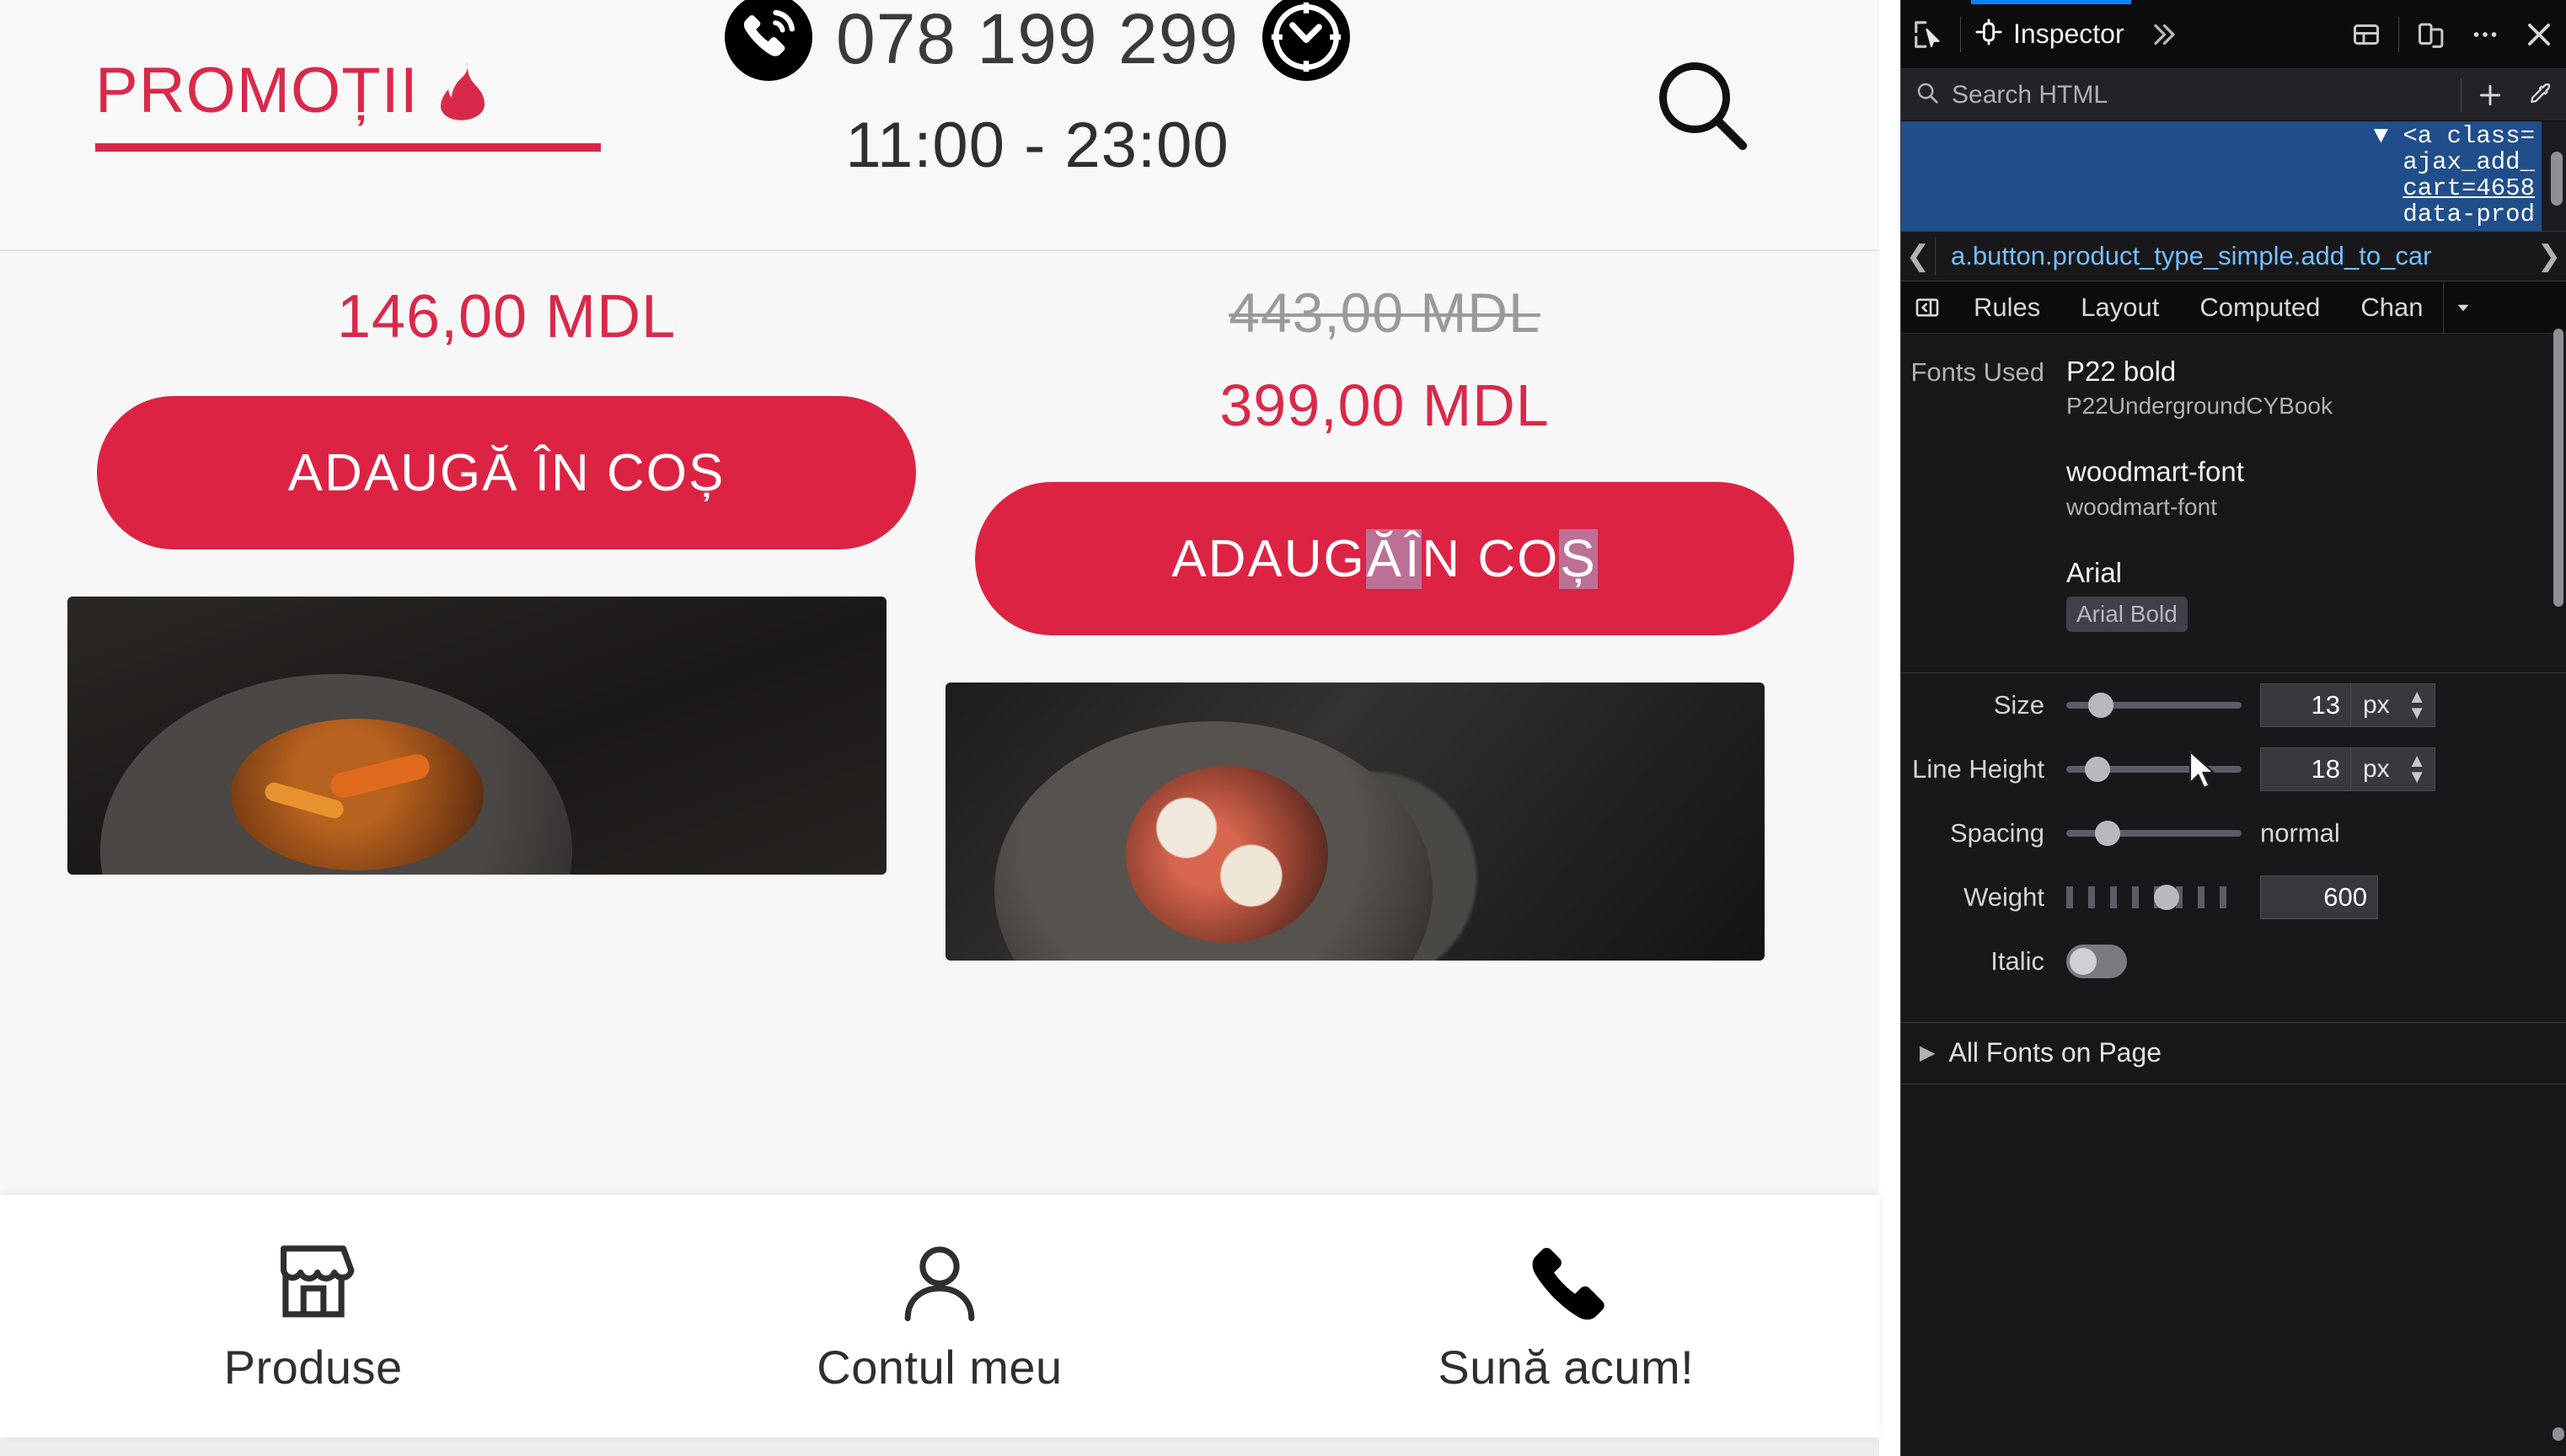  What do you see at coordinates (1978, 768) in the screenshot?
I see `line-height-label: Line Height` at bounding box center [1978, 768].